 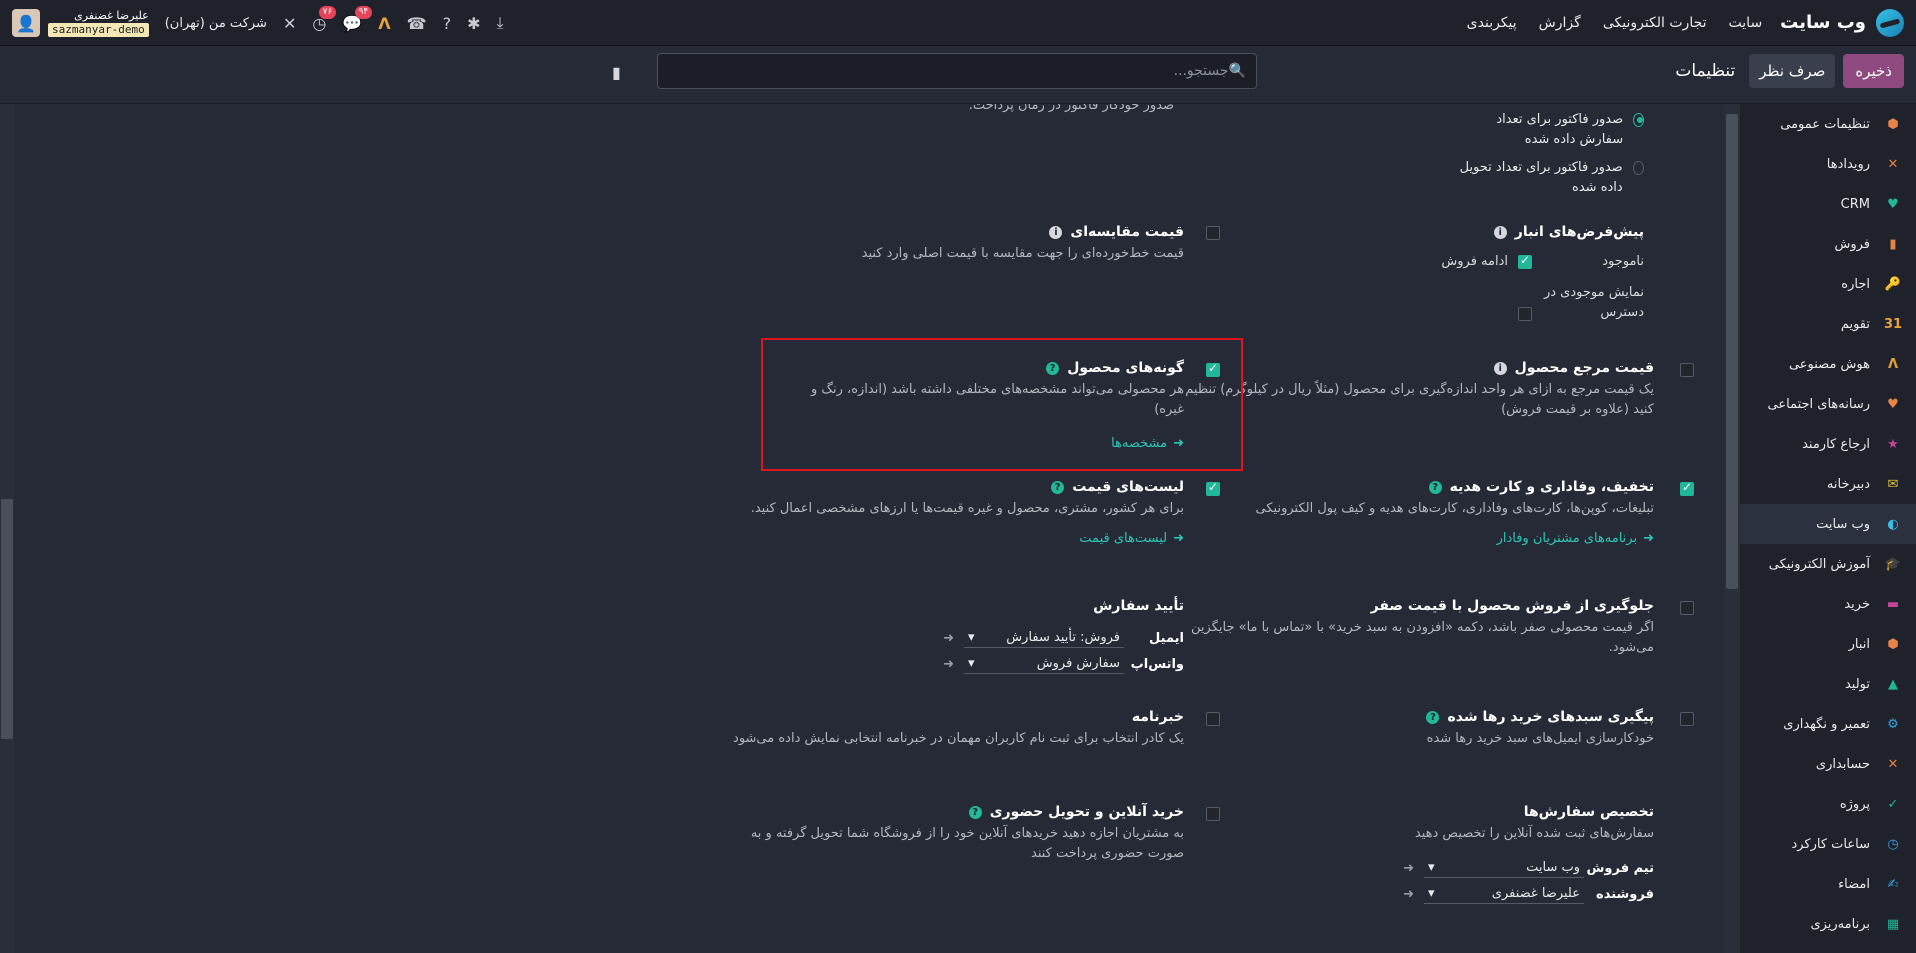 What do you see at coordinates (1213, 719) in the screenshot?
I see `newsletter-checkbox` at bounding box center [1213, 719].